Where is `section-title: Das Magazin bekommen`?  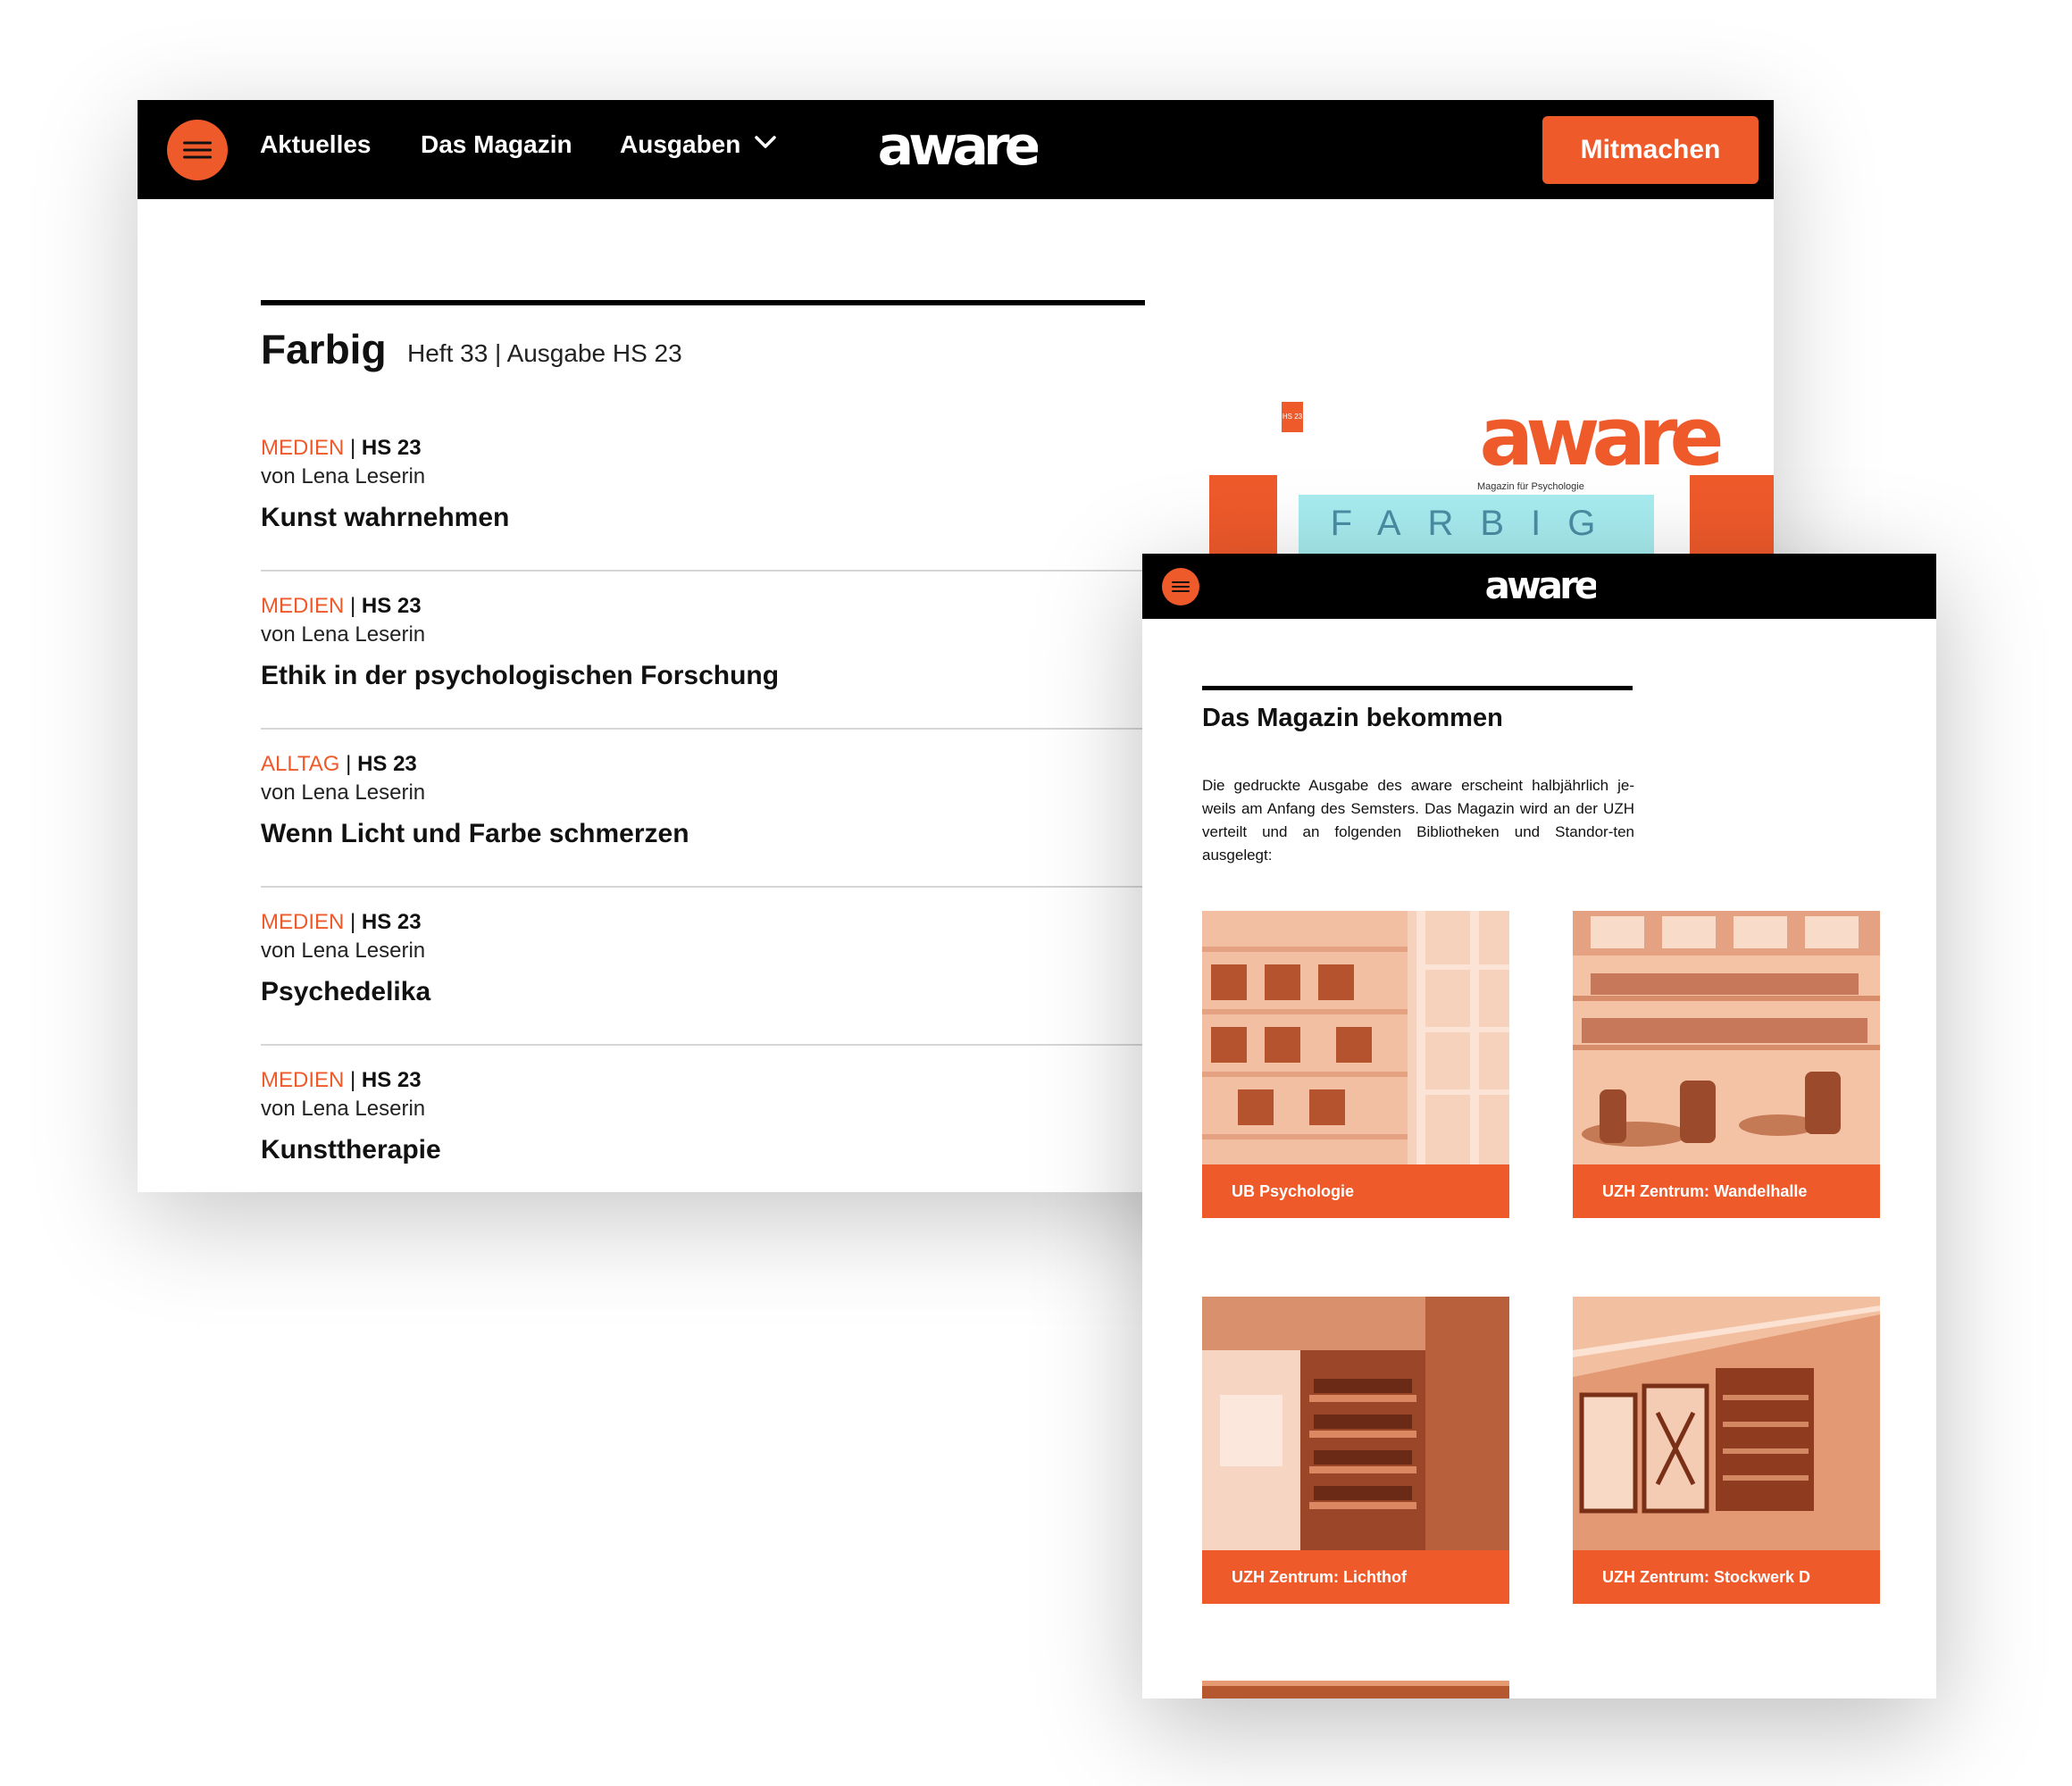 section-title: Das Magazin bekommen is located at coordinates (1352, 718).